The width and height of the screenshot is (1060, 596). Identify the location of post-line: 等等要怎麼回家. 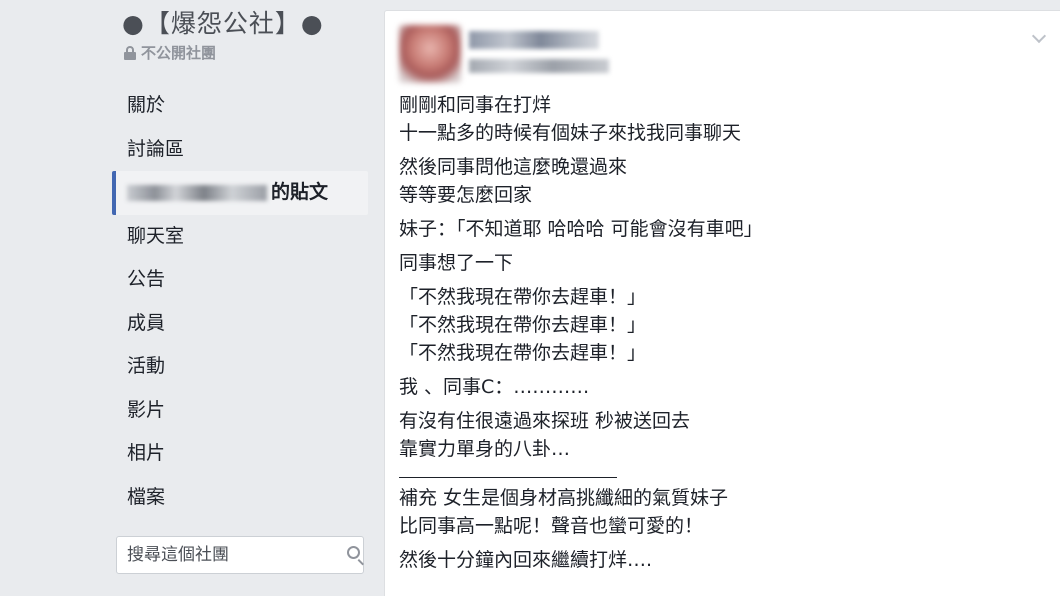
(466, 195).